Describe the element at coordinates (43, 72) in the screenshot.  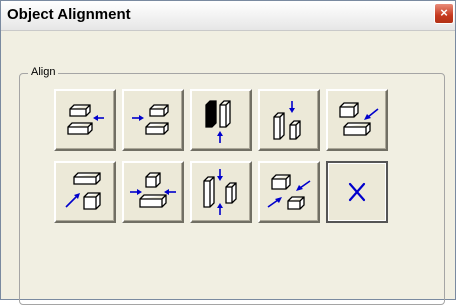
I see `group-label: Align` at that location.